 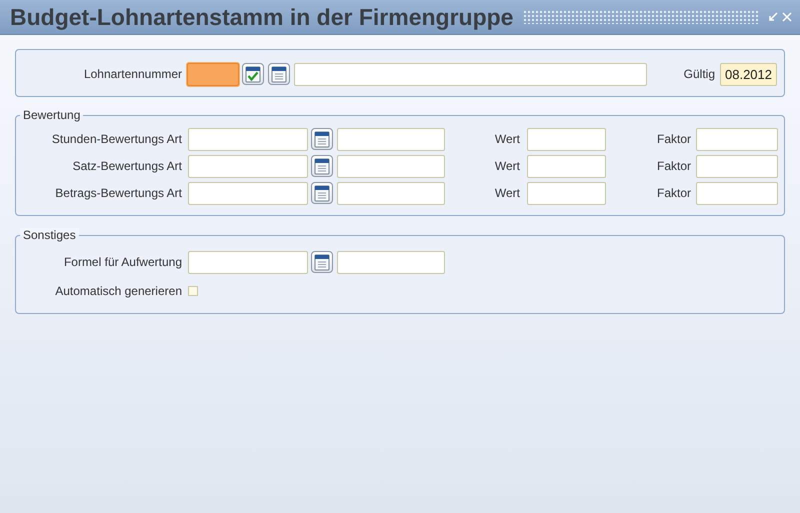 What do you see at coordinates (261, 17) in the screenshot?
I see `window-title: Budget-Lohnartenstamm in der Firmengruppe` at bounding box center [261, 17].